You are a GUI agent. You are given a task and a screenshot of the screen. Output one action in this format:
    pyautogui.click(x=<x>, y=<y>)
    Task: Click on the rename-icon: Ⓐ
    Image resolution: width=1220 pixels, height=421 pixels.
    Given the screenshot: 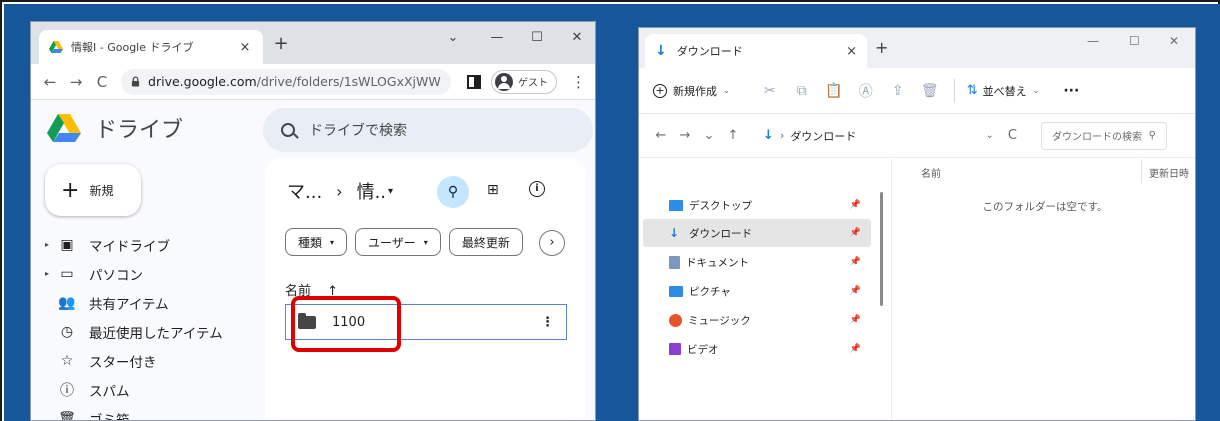 What is the action you would take?
    pyautogui.click(x=866, y=91)
    